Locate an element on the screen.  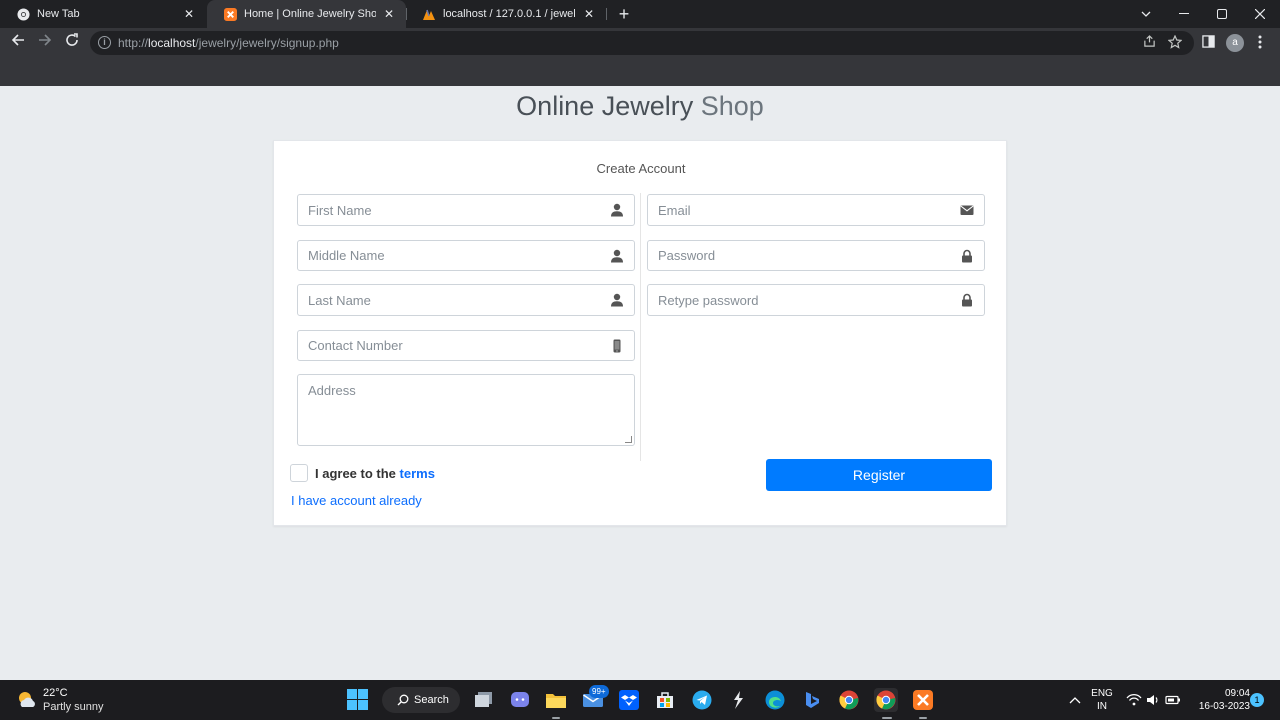
envelope-icon is located at coordinates (967, 210).